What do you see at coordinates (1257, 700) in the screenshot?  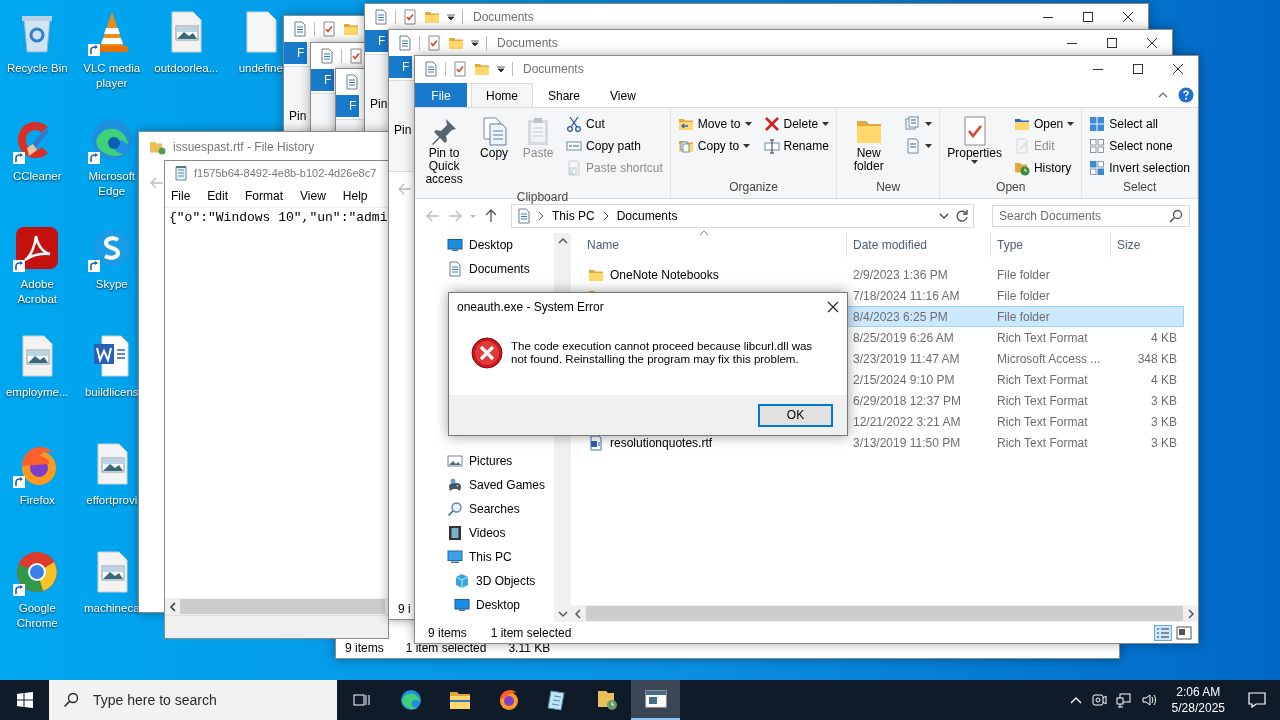 I see `notification-icon` at bounding box center [1257, 700].